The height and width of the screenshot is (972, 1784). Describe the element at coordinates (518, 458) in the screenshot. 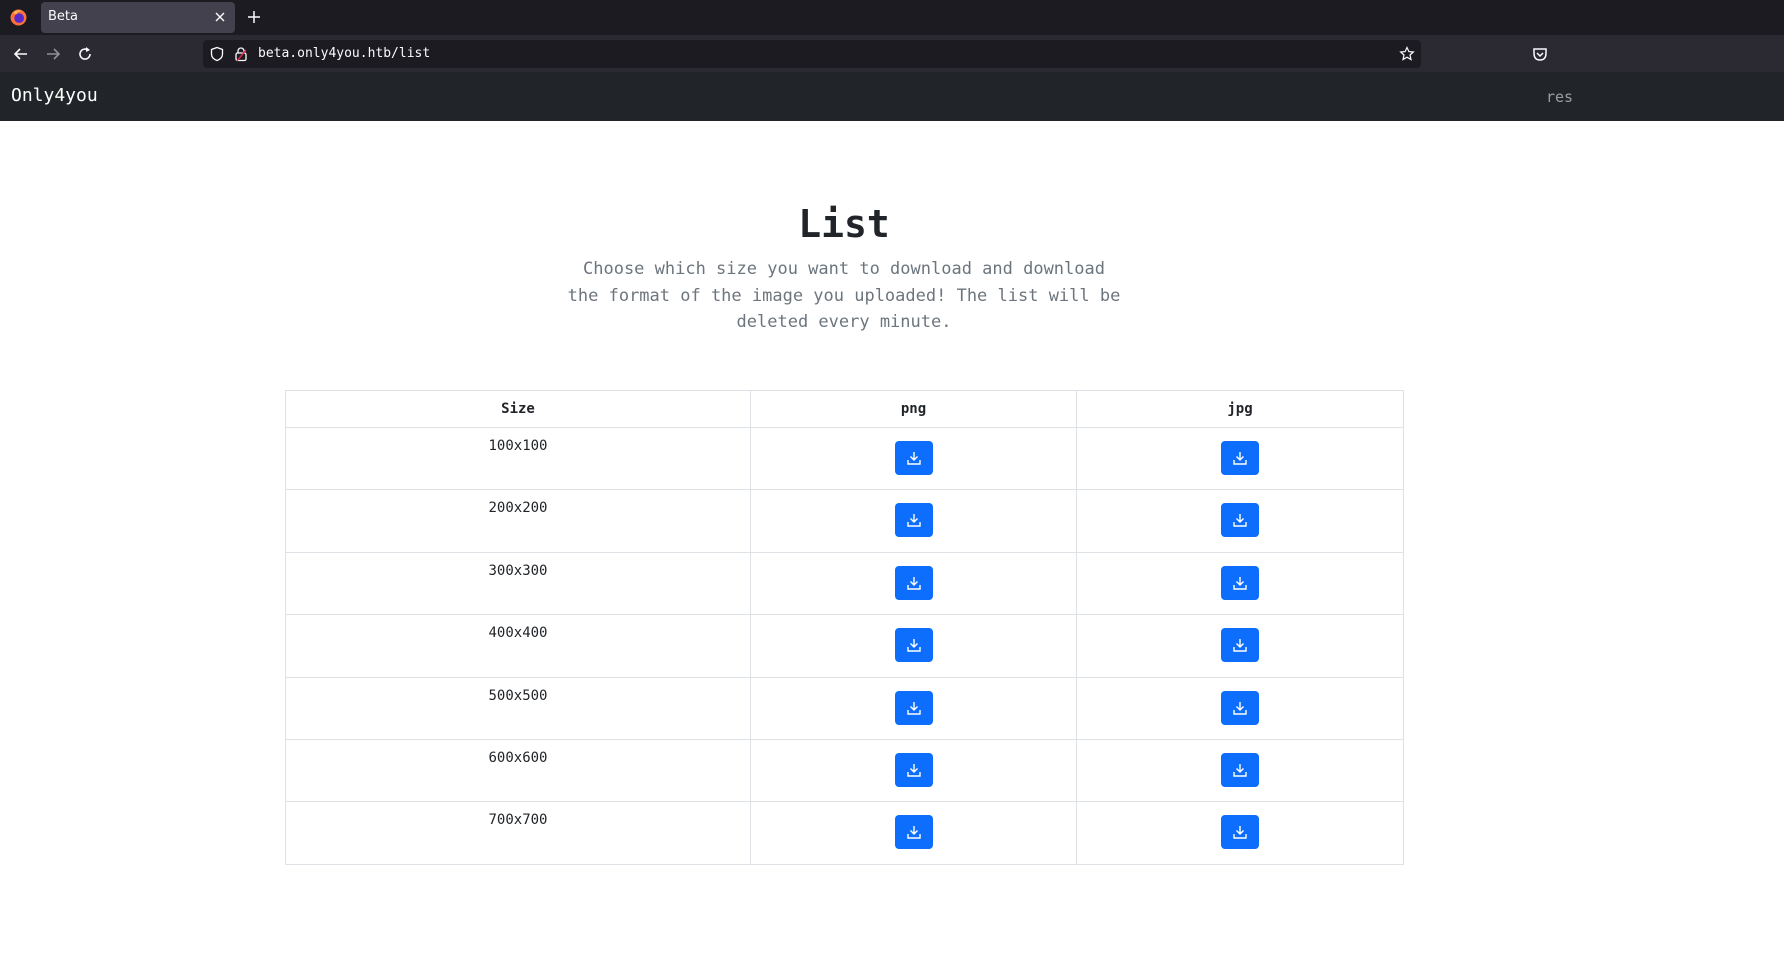

I see `size-cell: 100x100` at that location.